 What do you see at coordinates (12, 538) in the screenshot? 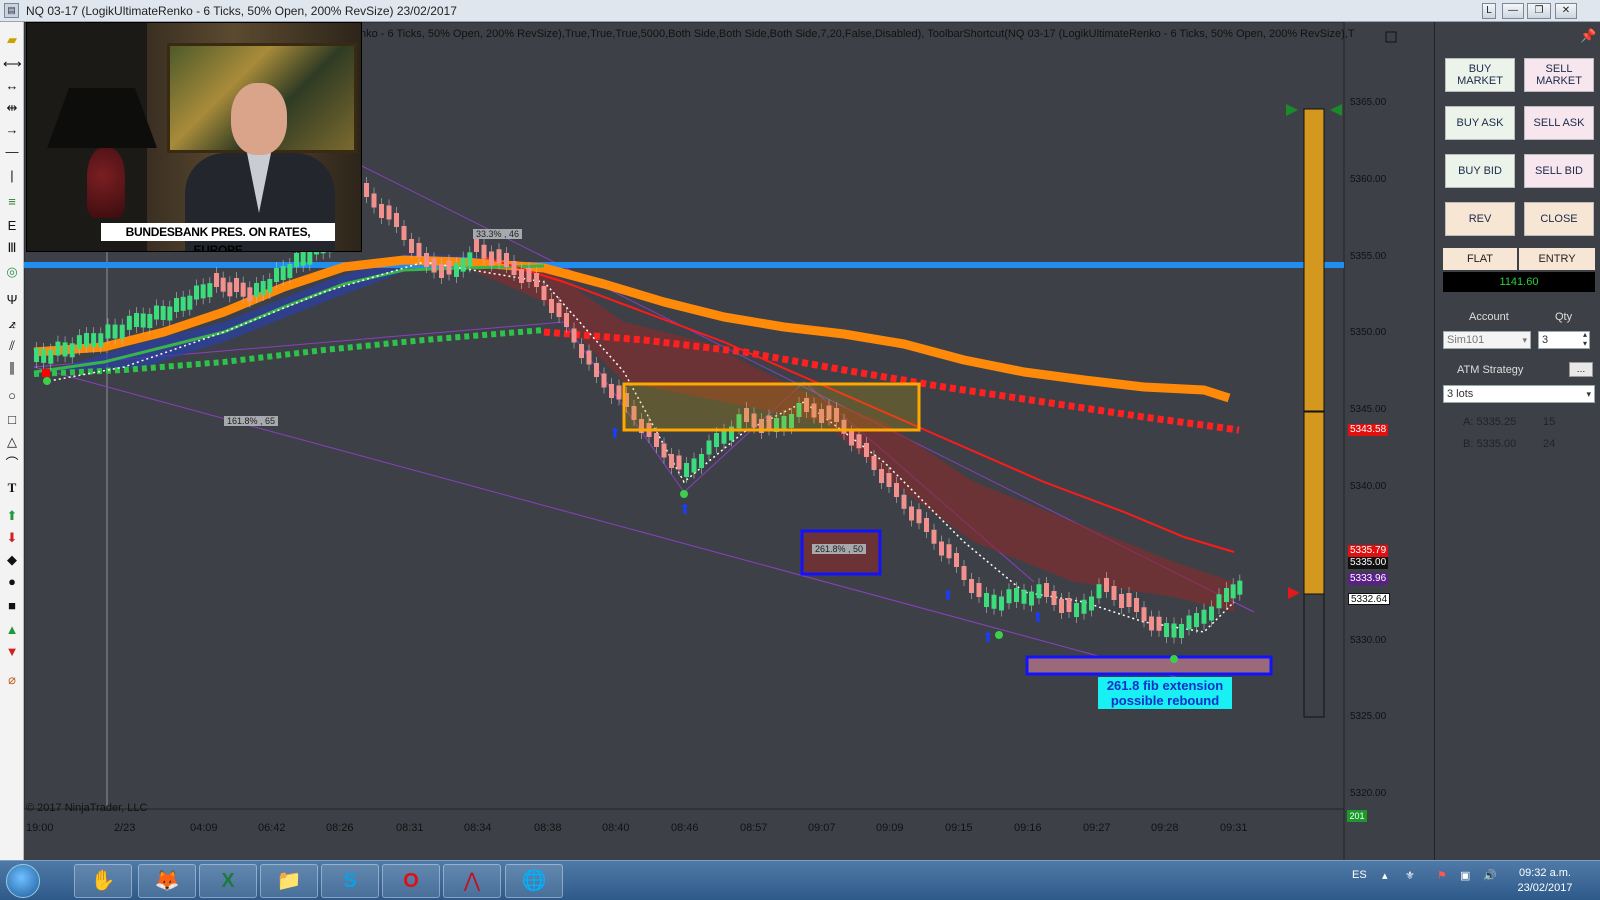
I see `arrow-down-icon: ⬇` at bounding box center [12, 538].